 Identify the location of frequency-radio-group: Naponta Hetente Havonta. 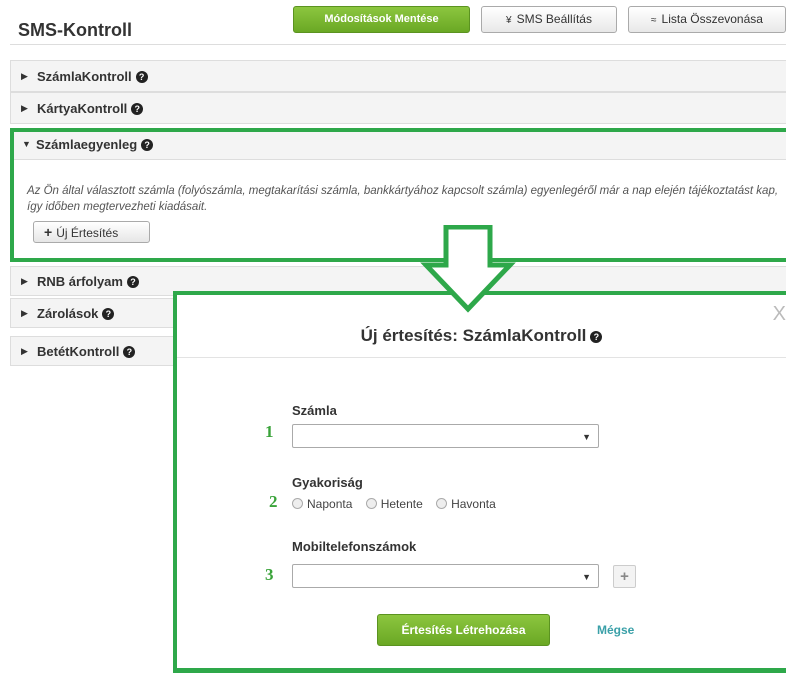
(399, 504).